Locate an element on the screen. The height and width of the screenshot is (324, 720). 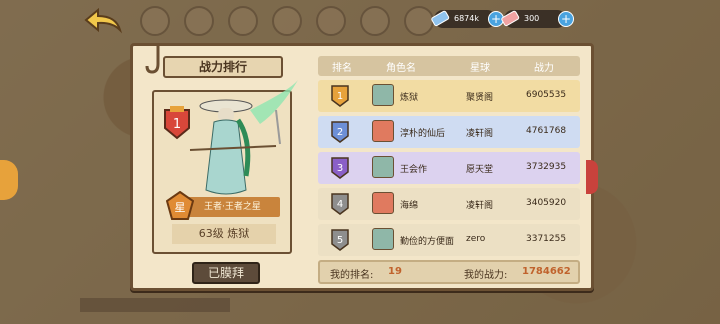
row-power: 6905535 is located at coordinates (546, 95).